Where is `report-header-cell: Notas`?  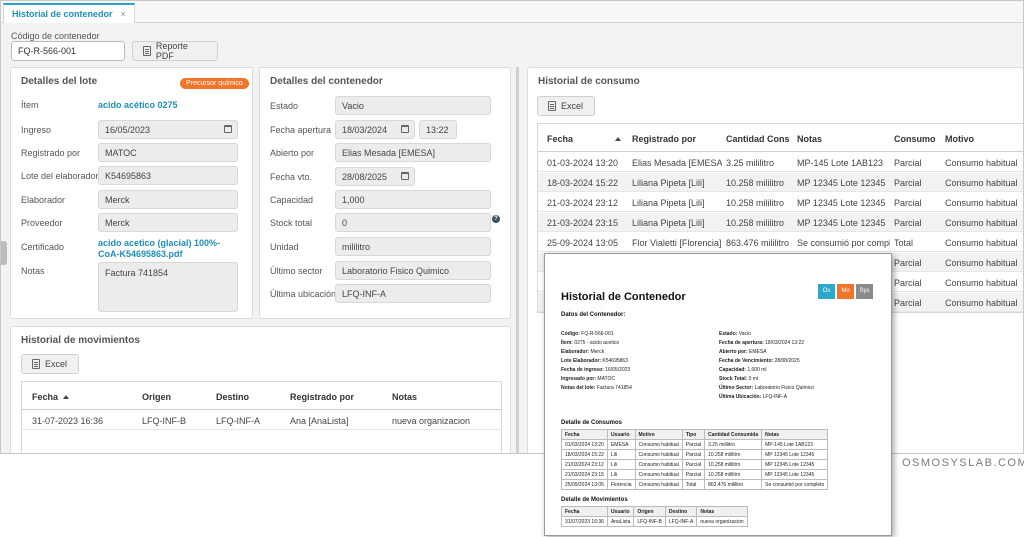 report-header-cell: Notas is located at coordinates (795, 434).